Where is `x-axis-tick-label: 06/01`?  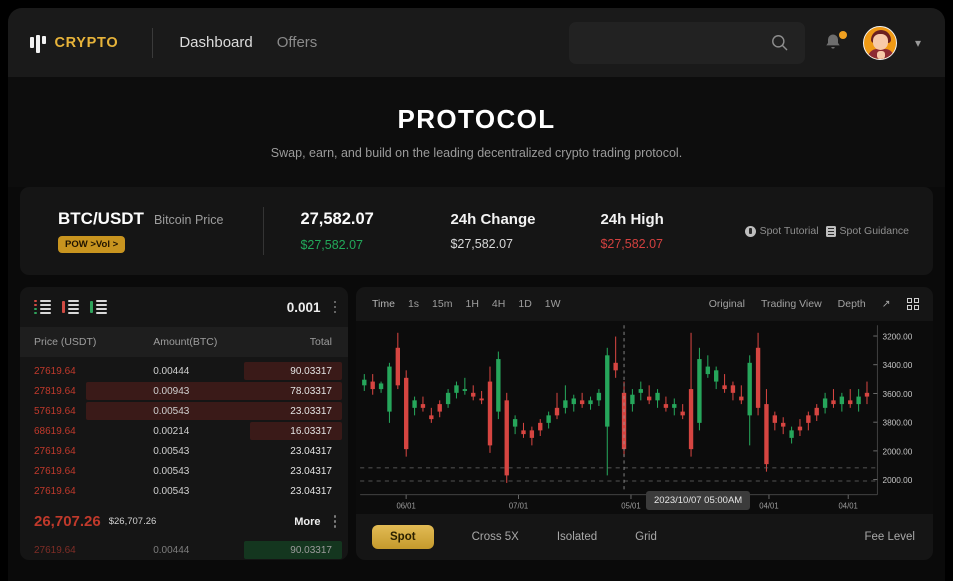 x-axis-tick-label: 06/01 is located at coordinates (405, 506).